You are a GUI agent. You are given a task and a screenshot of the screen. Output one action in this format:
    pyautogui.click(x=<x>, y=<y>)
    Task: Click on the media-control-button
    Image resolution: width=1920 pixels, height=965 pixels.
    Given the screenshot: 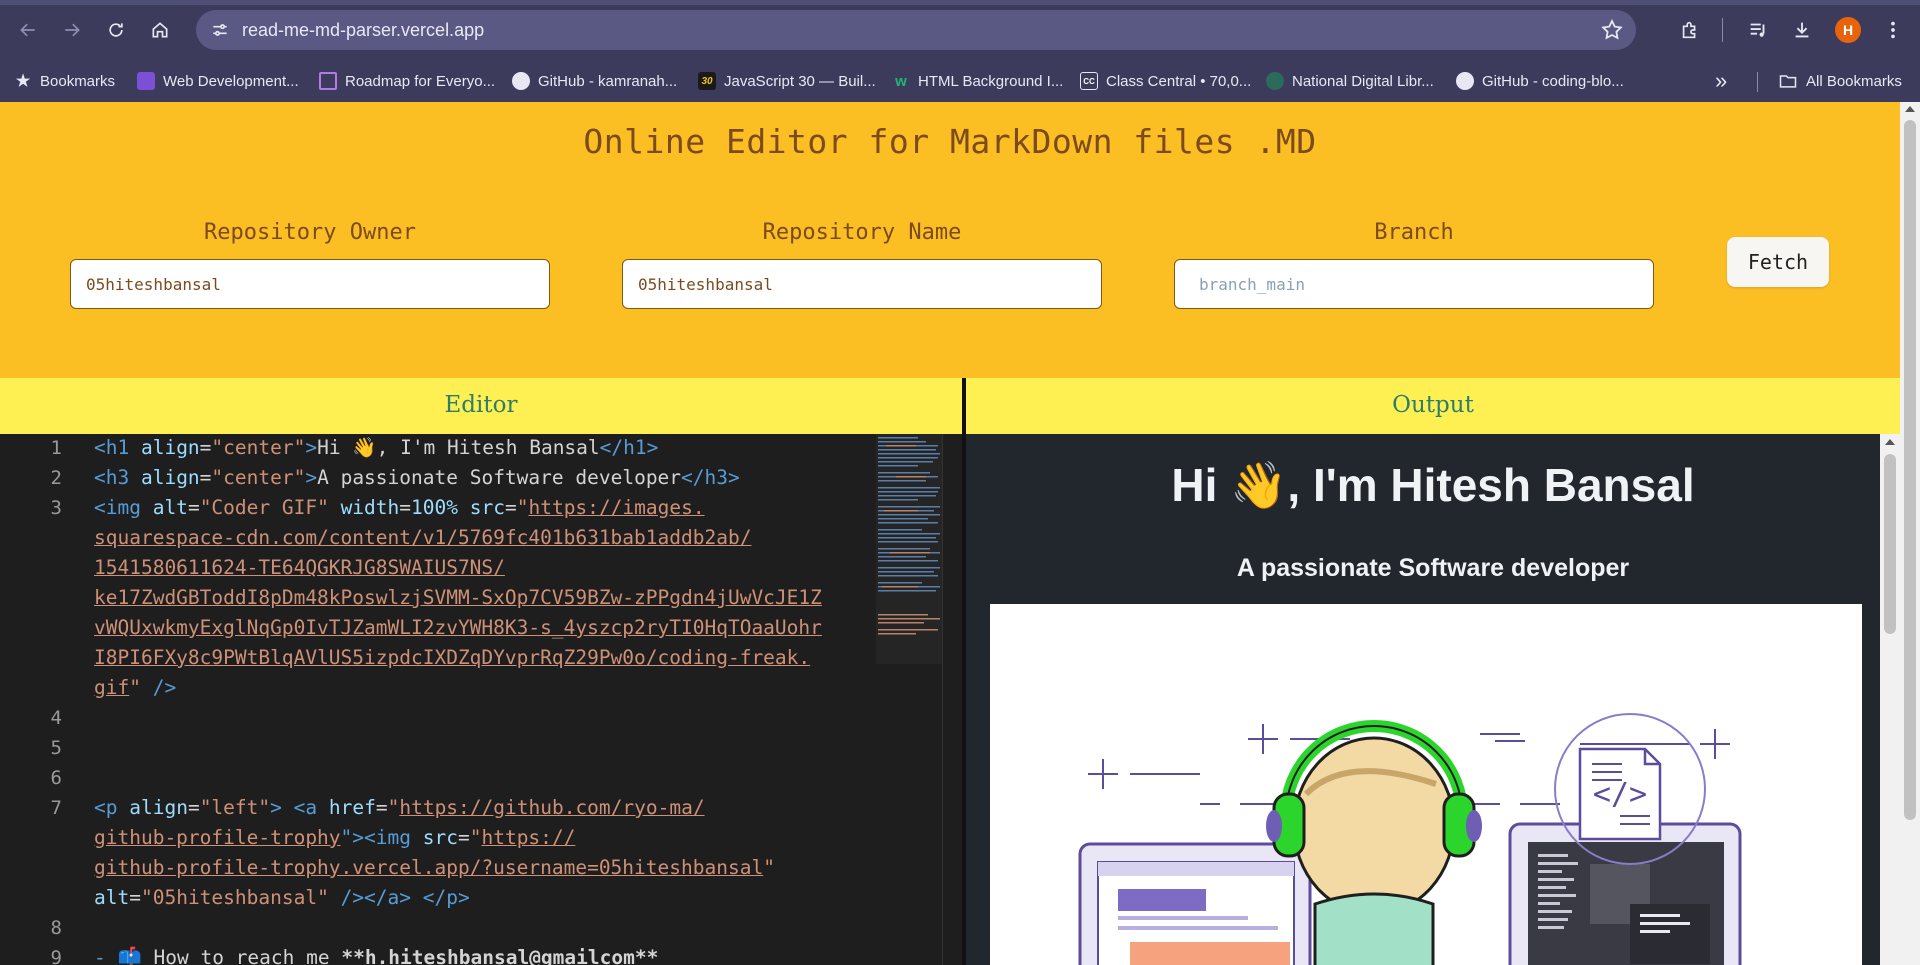 What is the action you would take?
    pyautogui.click(x=1758, y=30)
    